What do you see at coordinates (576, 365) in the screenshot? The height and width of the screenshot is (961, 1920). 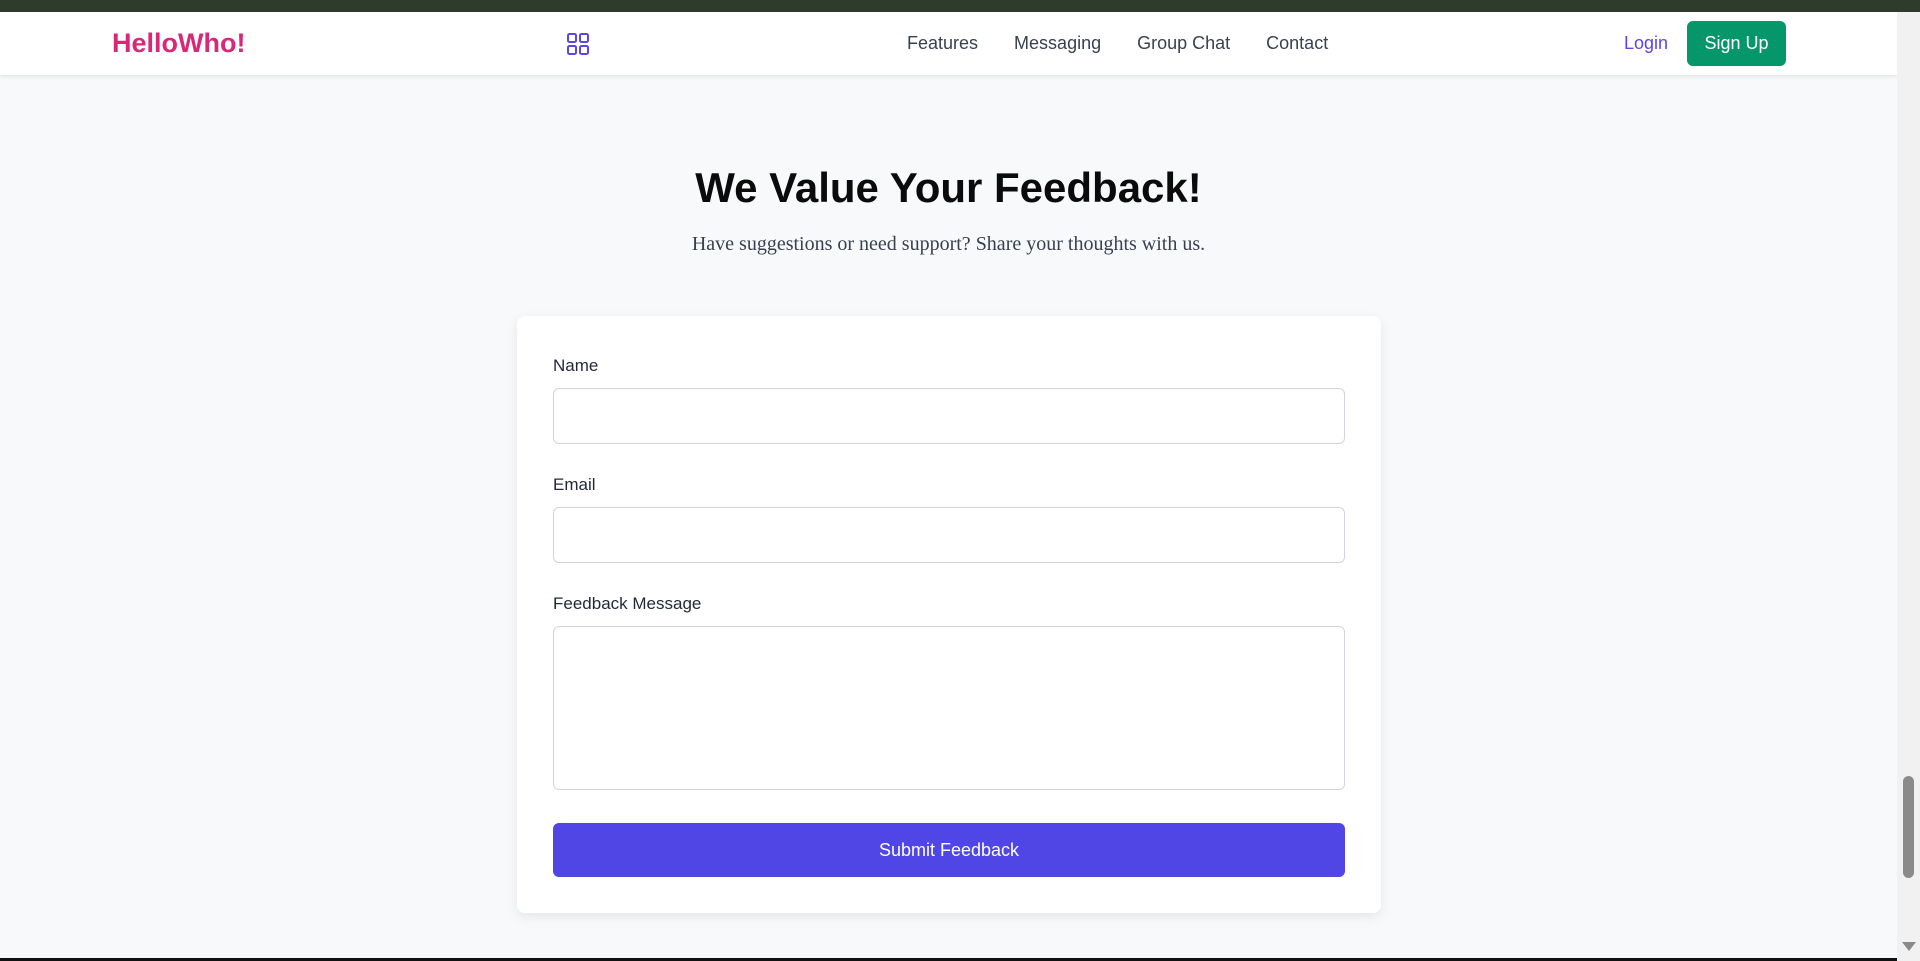 I see `name-label: Name` at bounding box center [576, 365].